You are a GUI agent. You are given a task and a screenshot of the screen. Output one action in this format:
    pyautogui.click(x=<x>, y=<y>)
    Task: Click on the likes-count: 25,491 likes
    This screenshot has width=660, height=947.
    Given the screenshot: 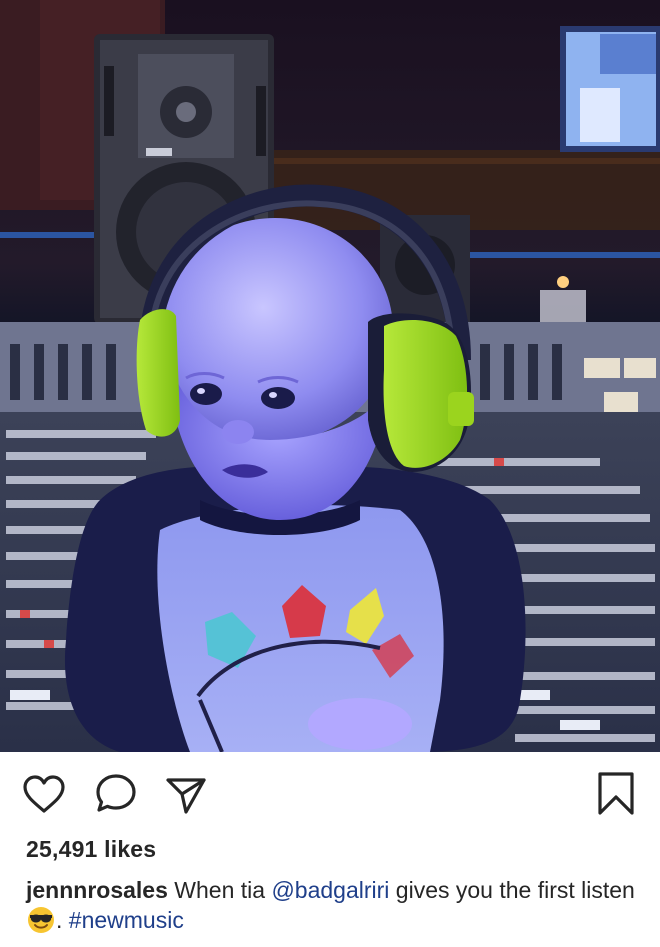 What is the action you would take?
    pyautogui.click(x=91, y=849)
    